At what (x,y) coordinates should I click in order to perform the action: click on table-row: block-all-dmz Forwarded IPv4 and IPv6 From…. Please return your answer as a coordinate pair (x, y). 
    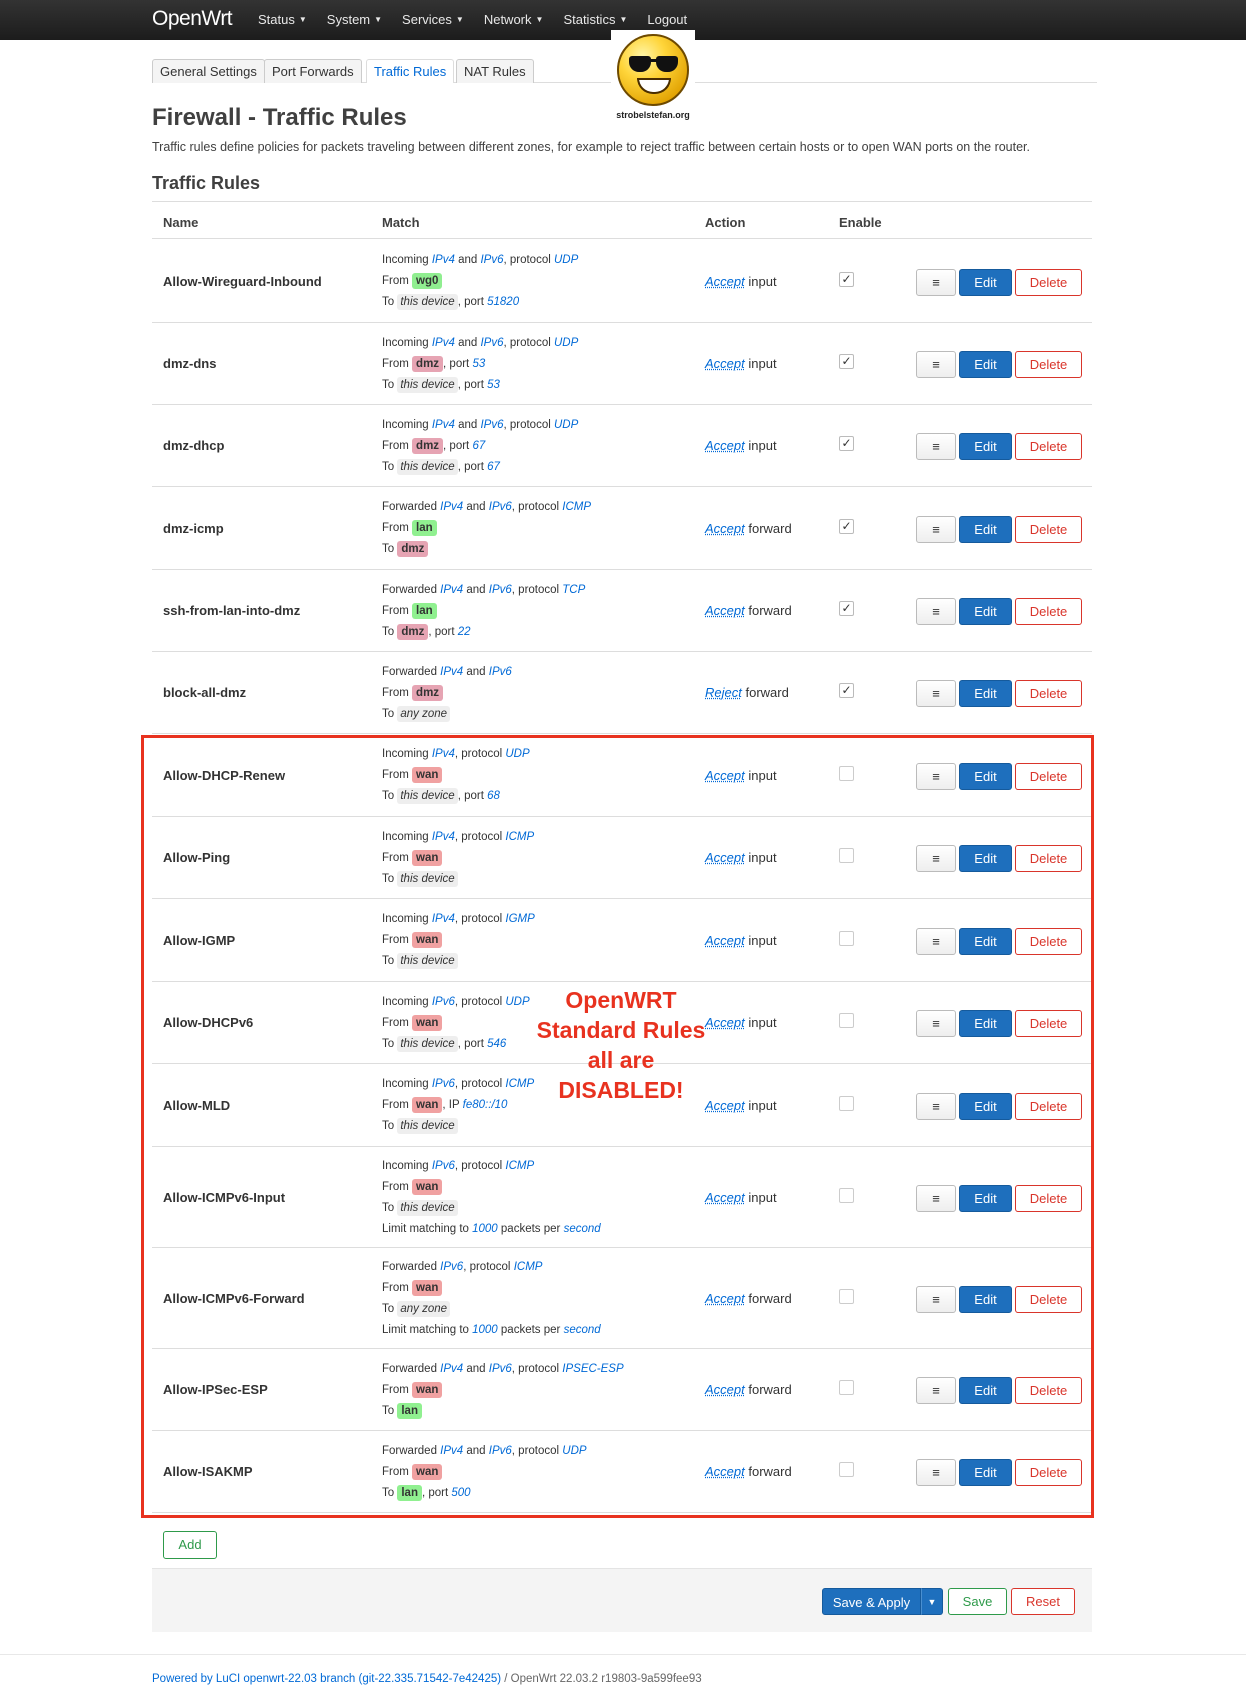
    Looking at the image, I should click on (622, 693).